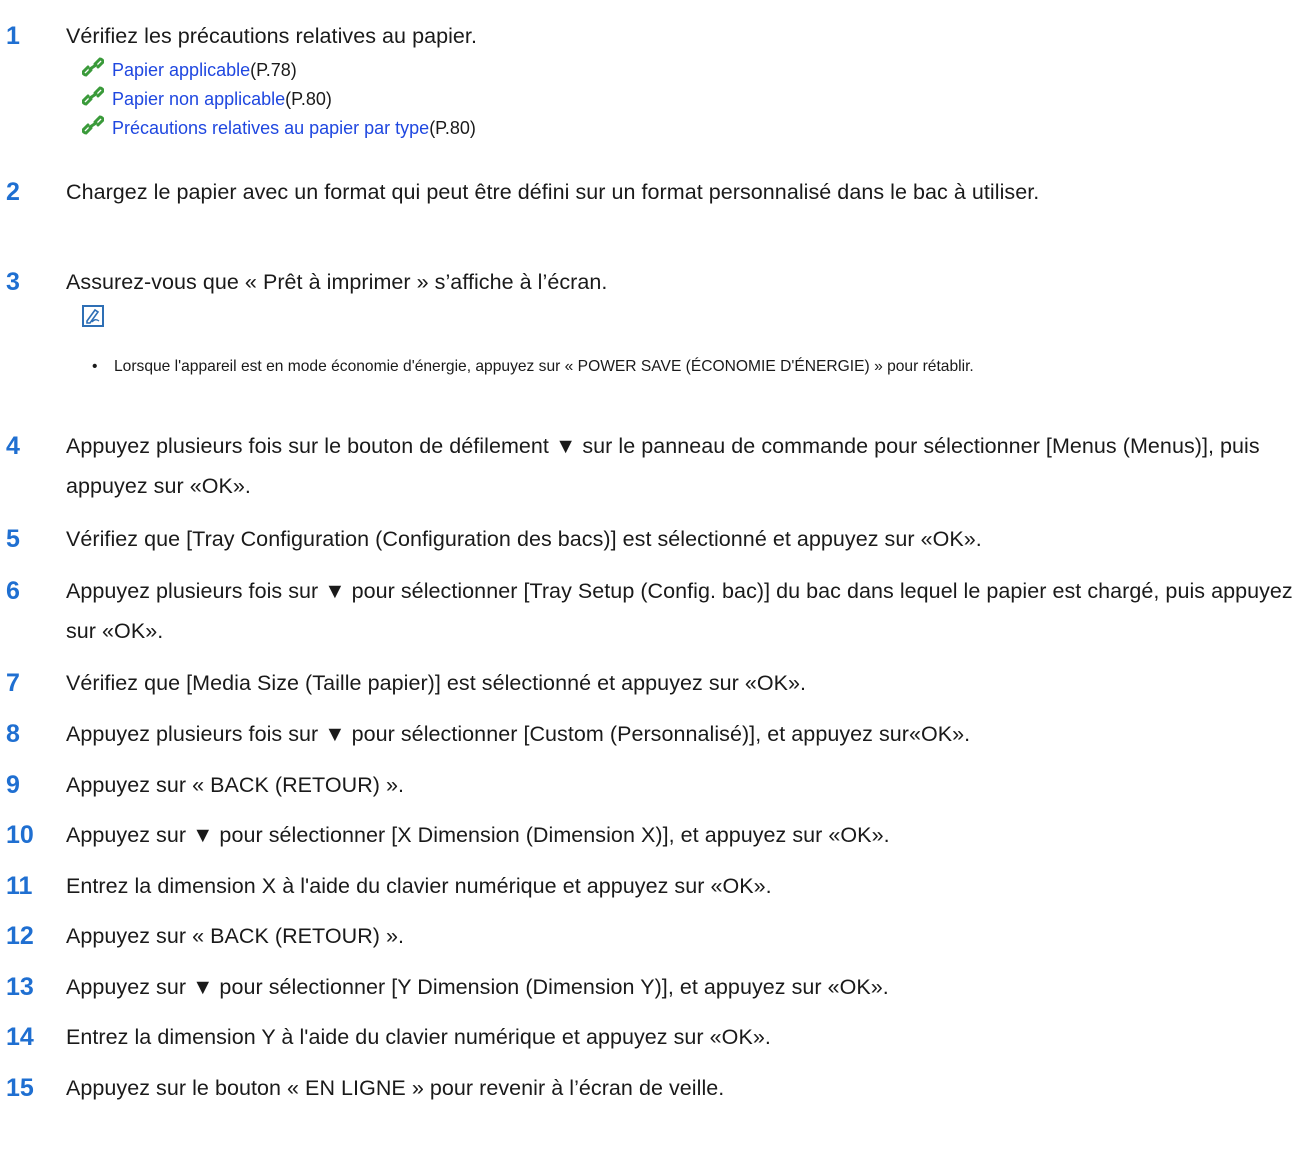  I want to click on link-papier-applicable: Papier applicable(P.78), so click(278, 71).